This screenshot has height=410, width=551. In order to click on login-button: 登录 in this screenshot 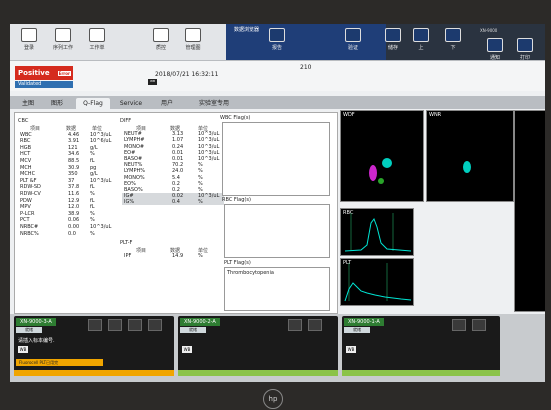, I will do `click(29, 39)`.